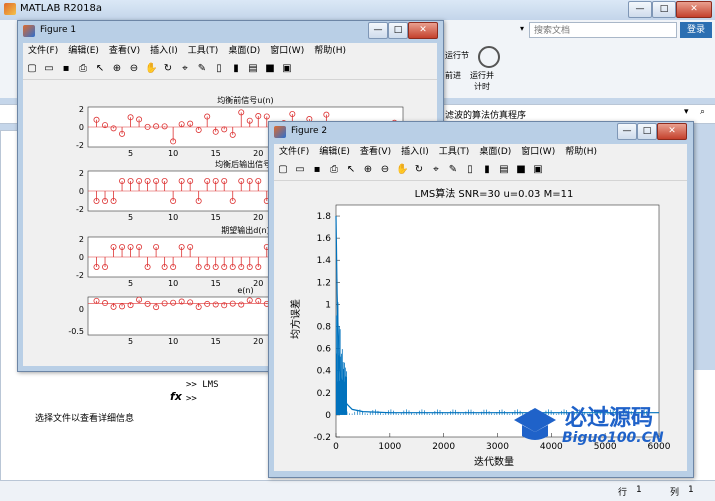 The height and width of the screenshot is (501, 715). Describe the element at coordinates (535, 424) in the screenshot. I see `graduation-cap-icon` at that location.